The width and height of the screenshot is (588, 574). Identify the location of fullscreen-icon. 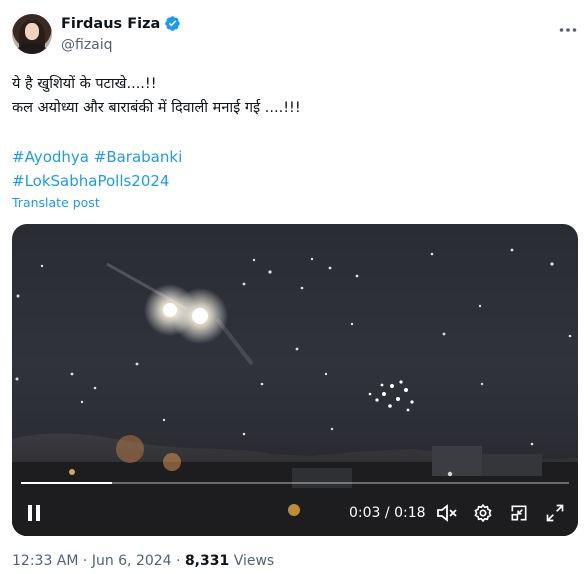
(555, 513).